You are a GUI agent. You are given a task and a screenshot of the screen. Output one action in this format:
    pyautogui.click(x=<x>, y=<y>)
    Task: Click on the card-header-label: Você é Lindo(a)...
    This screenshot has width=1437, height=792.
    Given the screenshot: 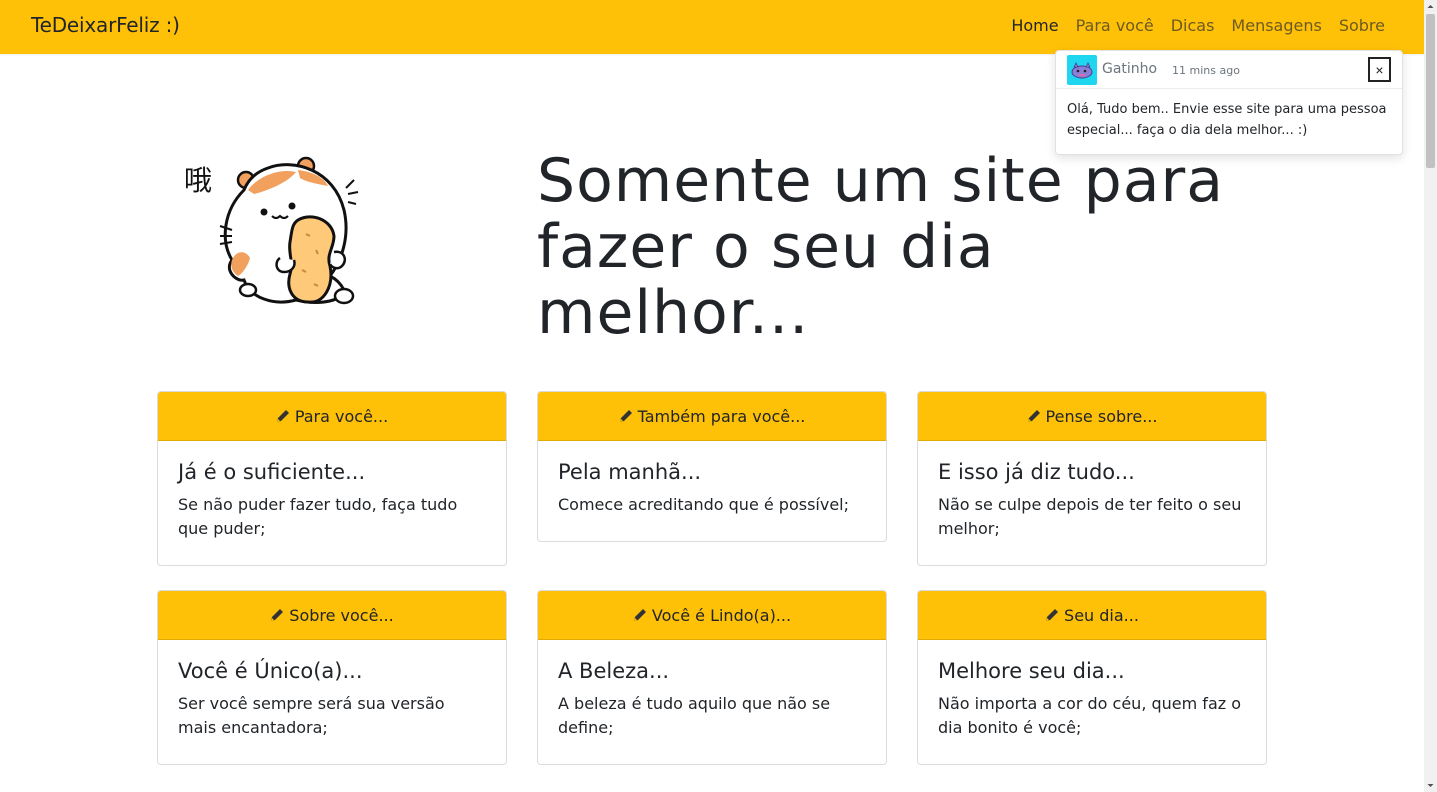 What is the action you would take?
    pyautogui.click(x=721, y=615)
    